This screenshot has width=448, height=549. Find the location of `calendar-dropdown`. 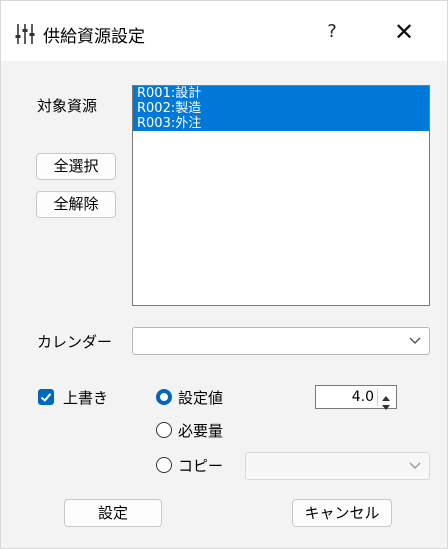

calendar-dropdown is located at coordinates (281, 341).